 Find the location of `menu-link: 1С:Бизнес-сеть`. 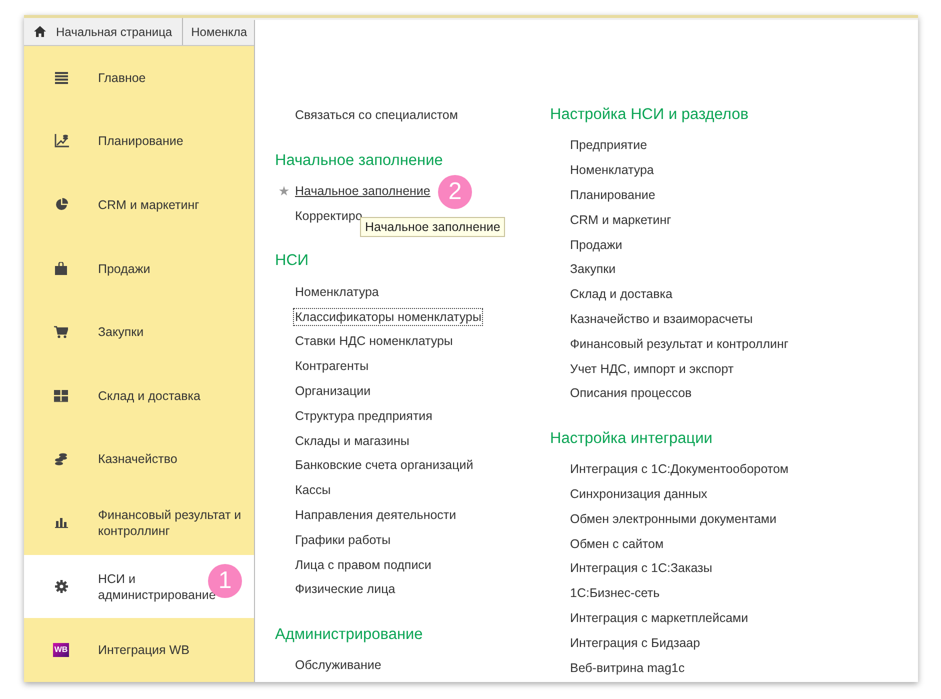

menu-link: 1С:Бизнес-сеть is located at coordinates (615, 593).